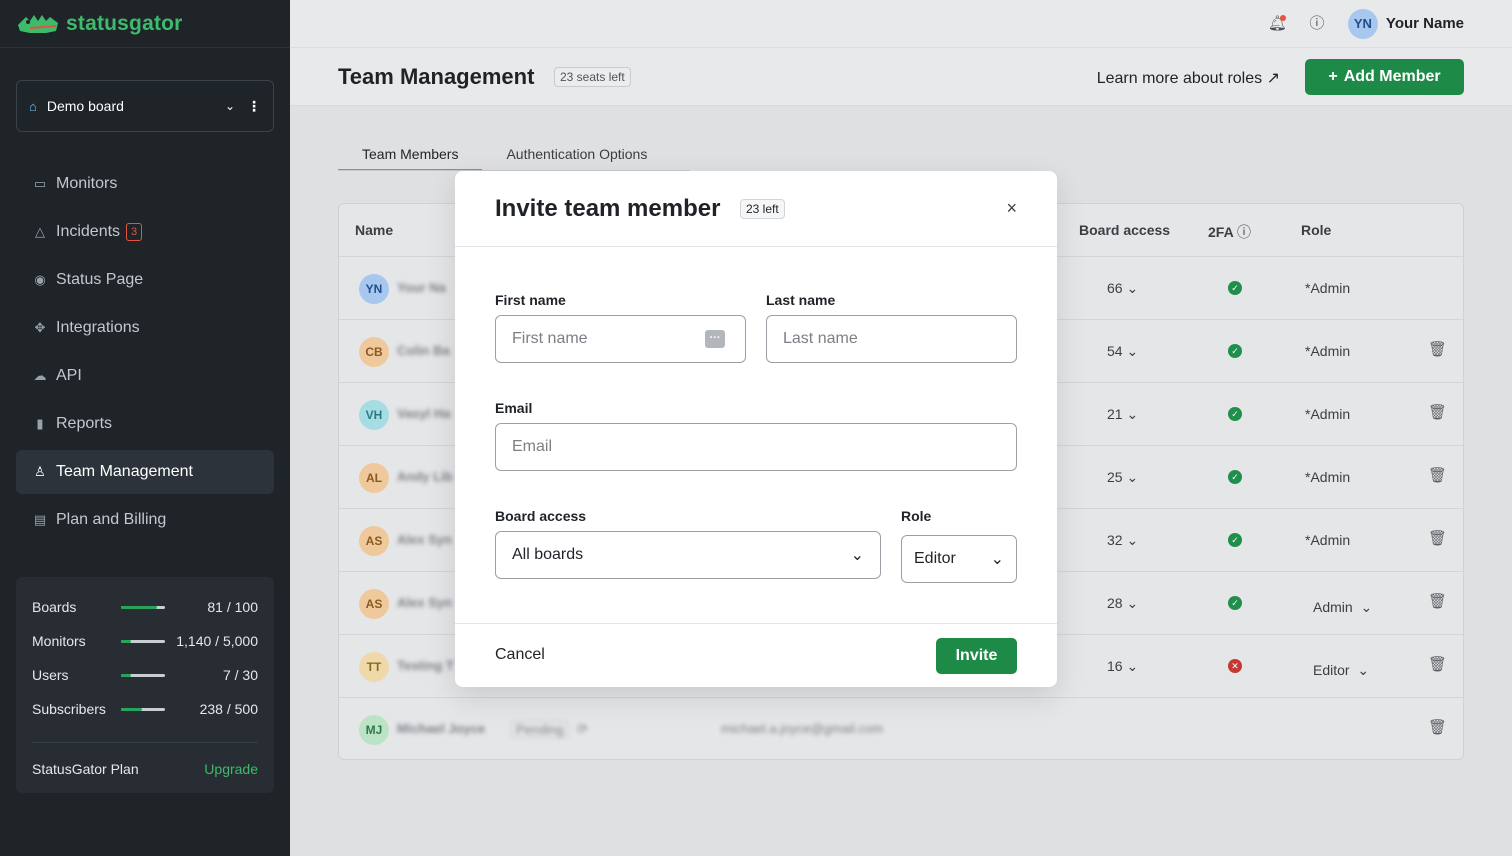 The width and height of the screenshot is (1512, 856). Describe the element at coordinates (520, 655) in the screenshot. I see `cancel-button: Cancel` at that location.